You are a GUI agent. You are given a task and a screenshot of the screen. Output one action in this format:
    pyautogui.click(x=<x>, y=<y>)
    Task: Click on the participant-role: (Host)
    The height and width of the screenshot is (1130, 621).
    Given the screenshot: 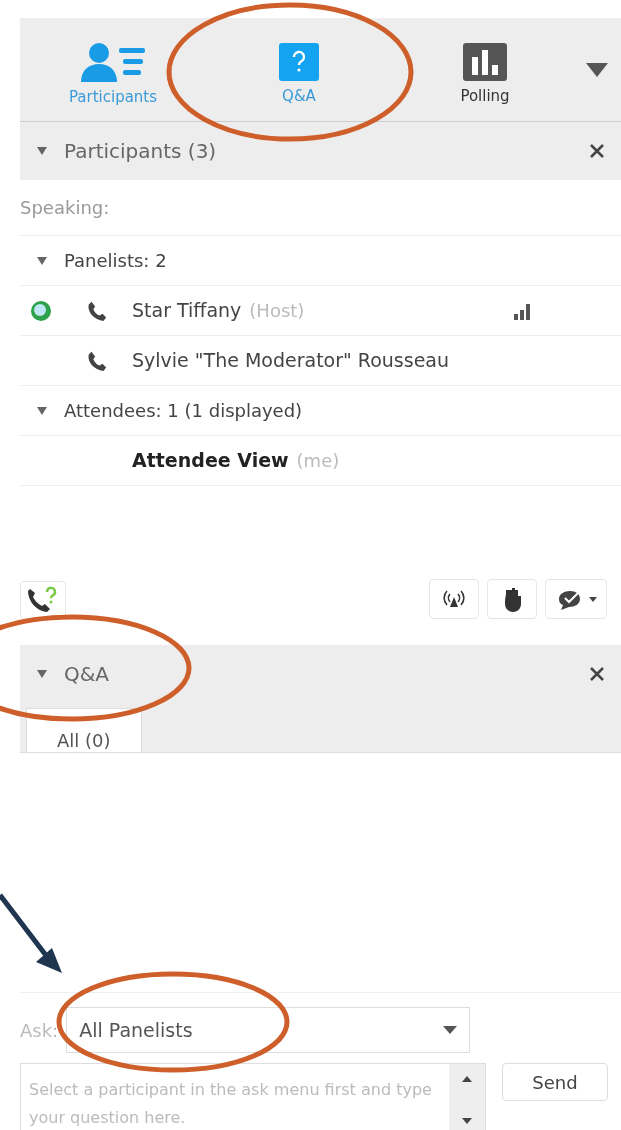 What is the action you would take?
    pyautogui.click(x=277, y=311)
    